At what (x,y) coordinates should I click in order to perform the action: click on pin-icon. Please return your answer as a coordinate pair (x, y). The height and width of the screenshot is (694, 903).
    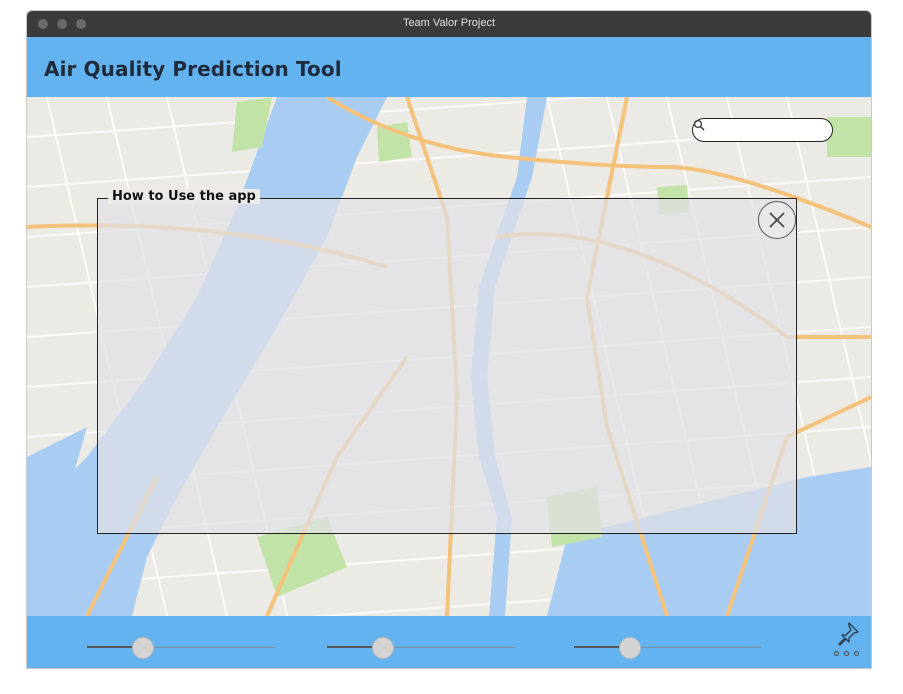
    Looking at the image, I should click on (847, 633).